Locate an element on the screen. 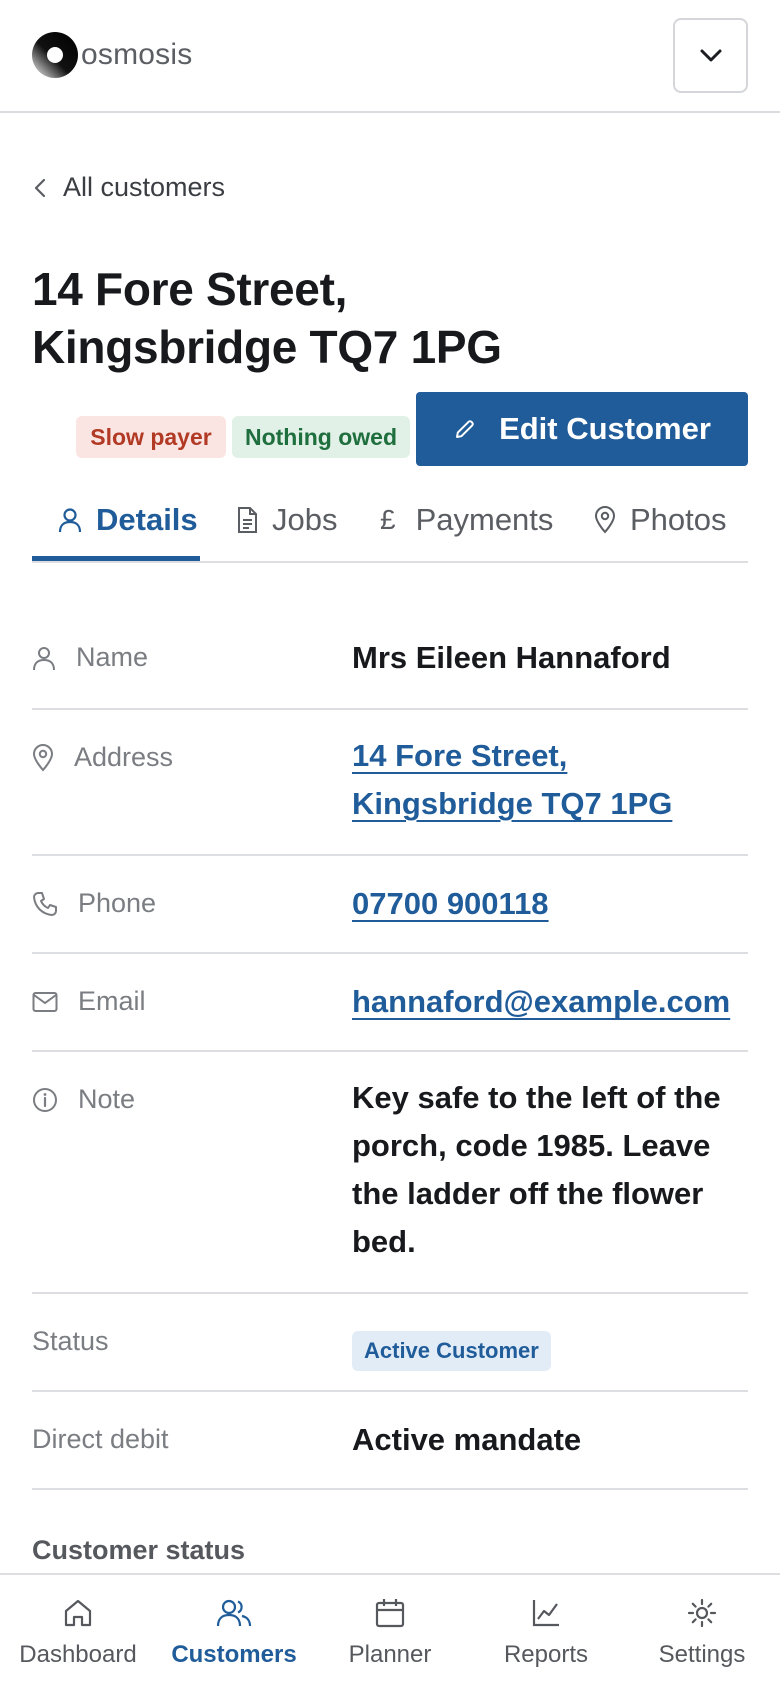  page-title-line1: 14 Fore Street, is located at coordinates (190, 289).